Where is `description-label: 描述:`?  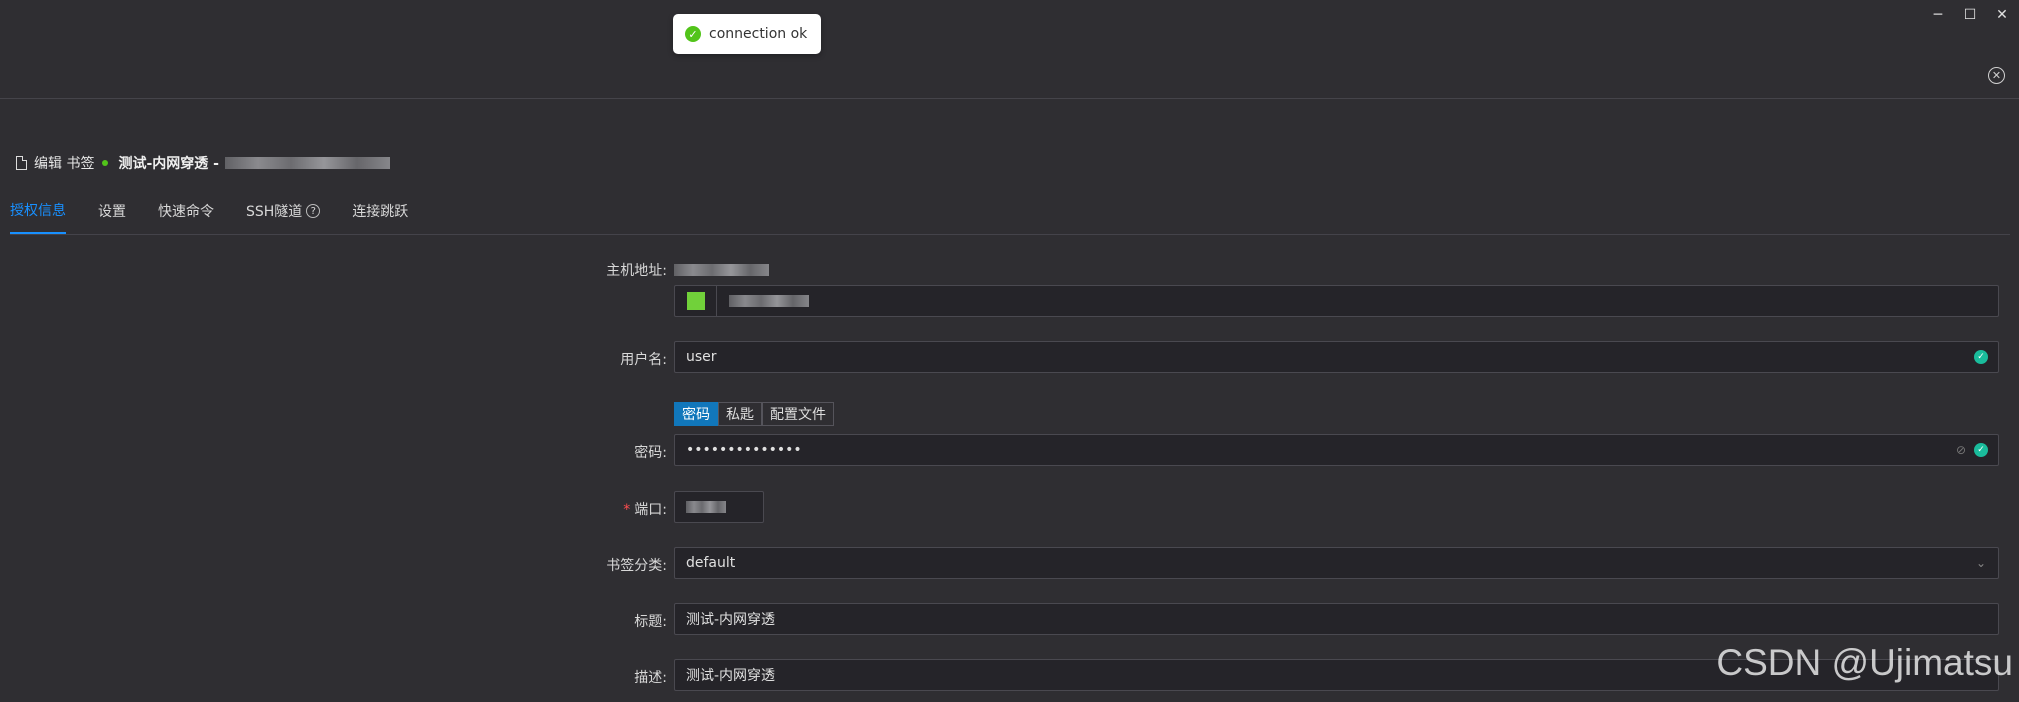
description-label: 描述: is located at coordinates (650, 678).